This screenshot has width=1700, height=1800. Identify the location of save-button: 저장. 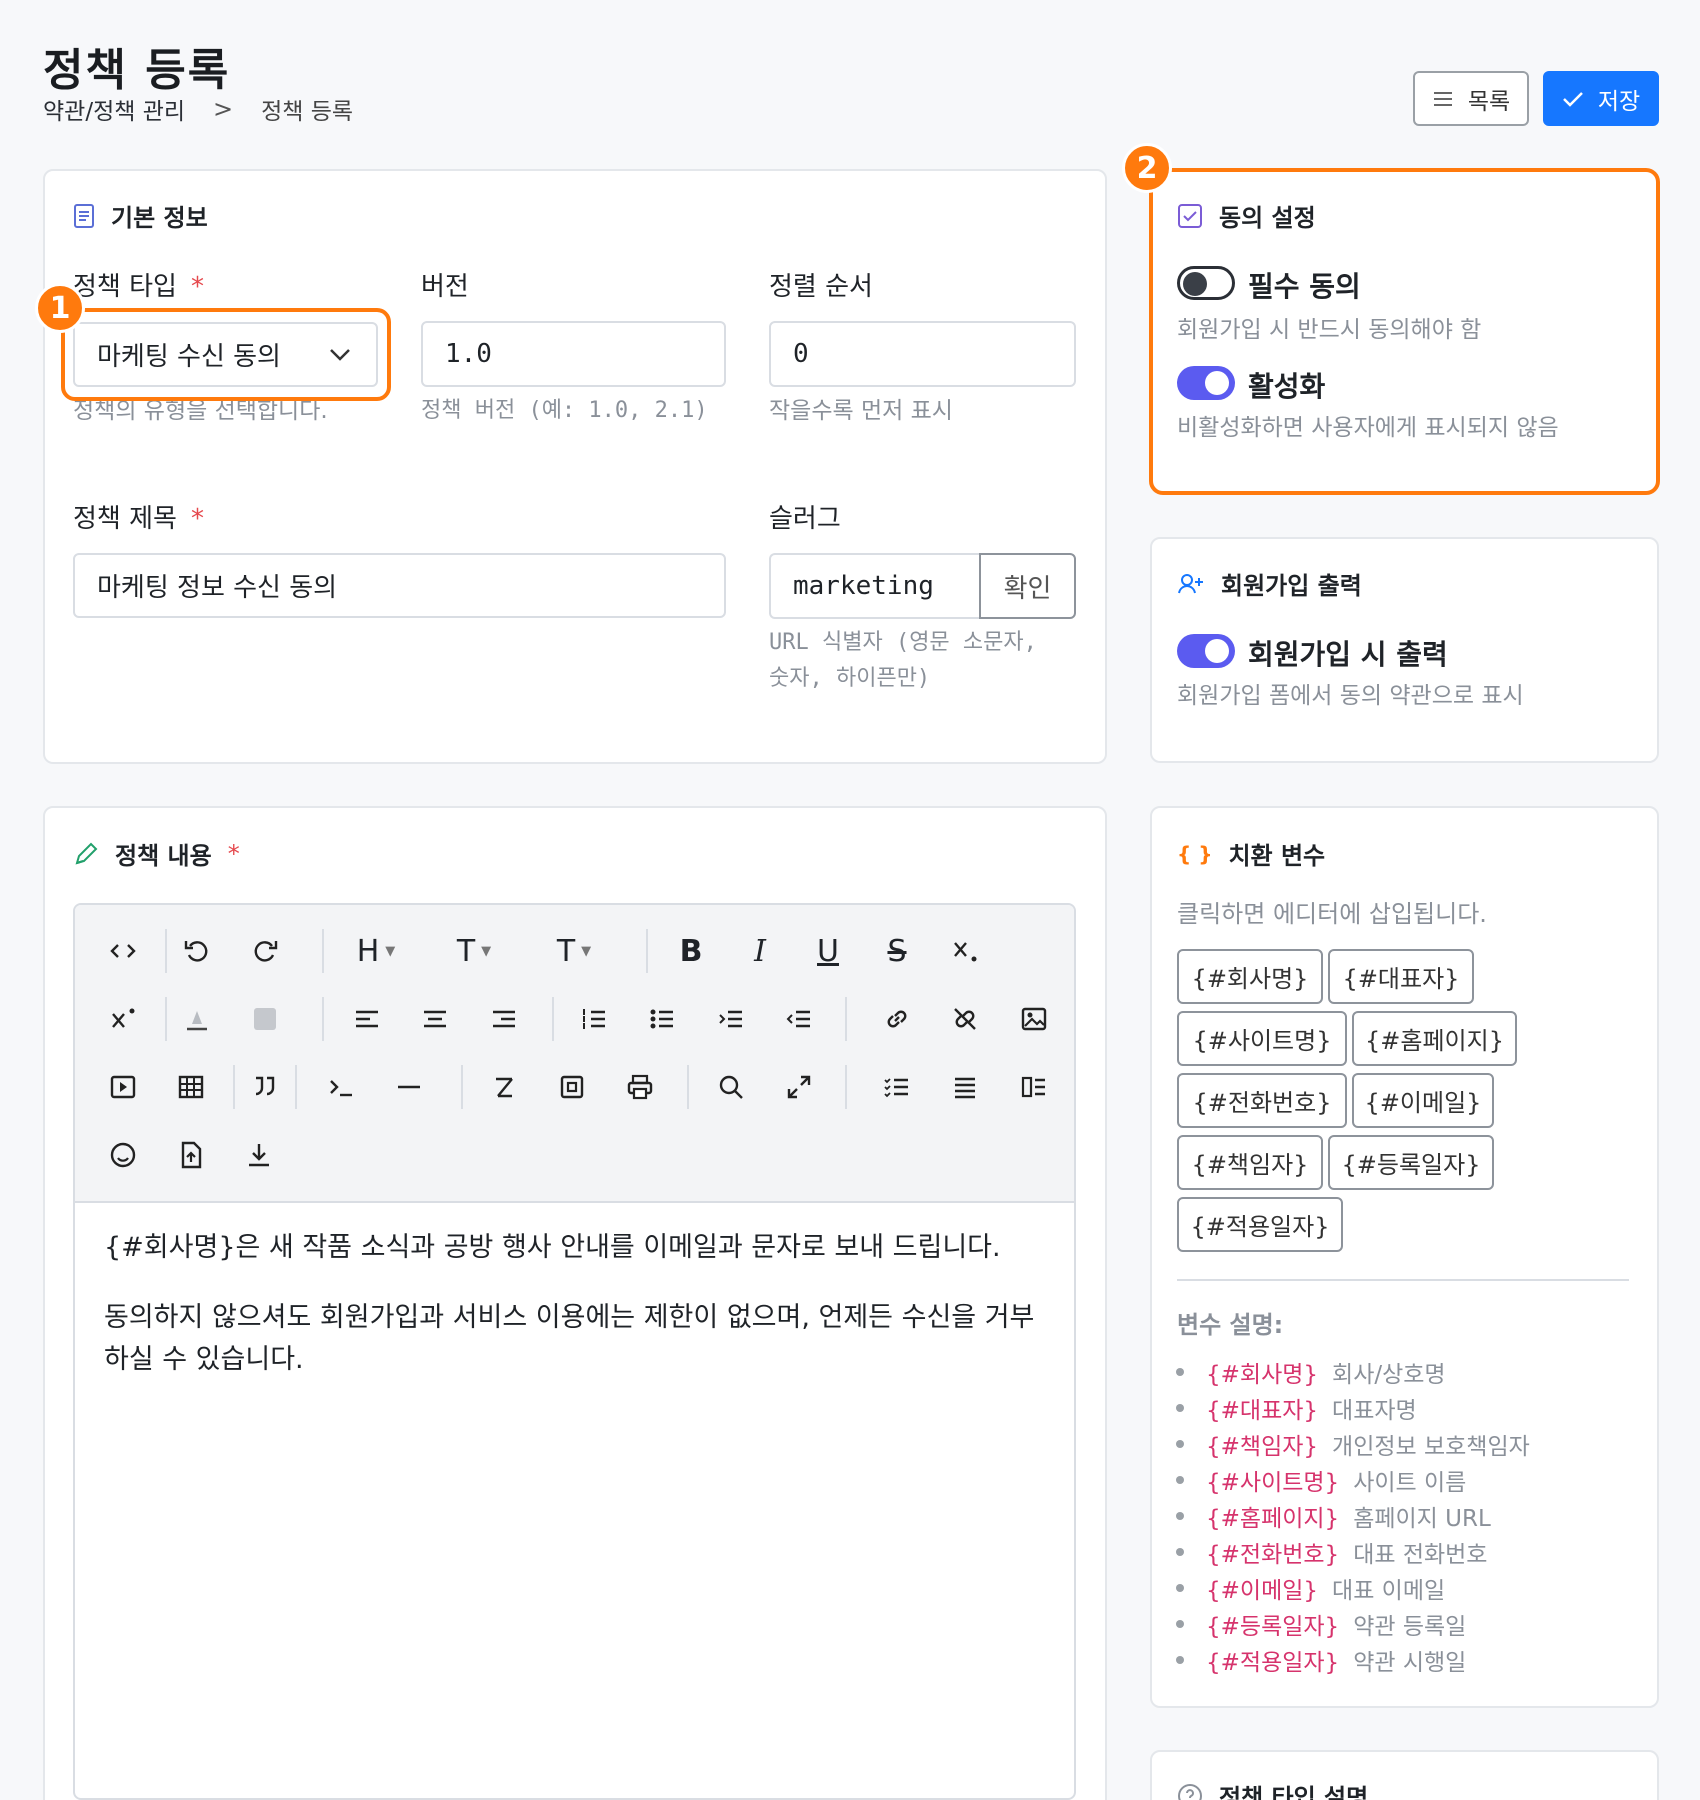
(1601, 98).